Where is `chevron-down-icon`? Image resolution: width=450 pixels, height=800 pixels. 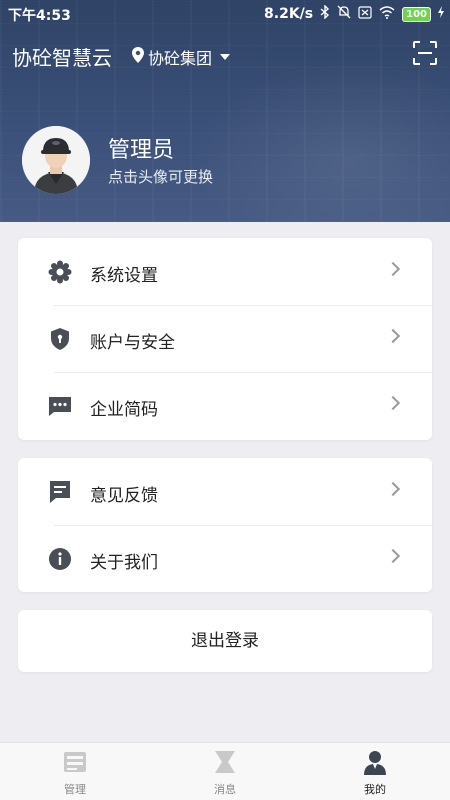
chevron-down-icon is located at coordinates (225, 57).